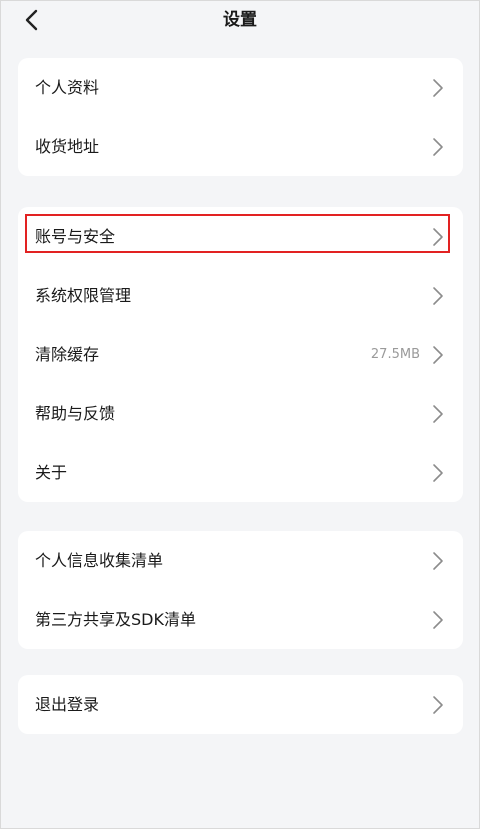  What do you see at coordinates (75, 413) in the screenshot?
I see `settings-item-label: 帮助与反馈` at bounding box center [75, 413].